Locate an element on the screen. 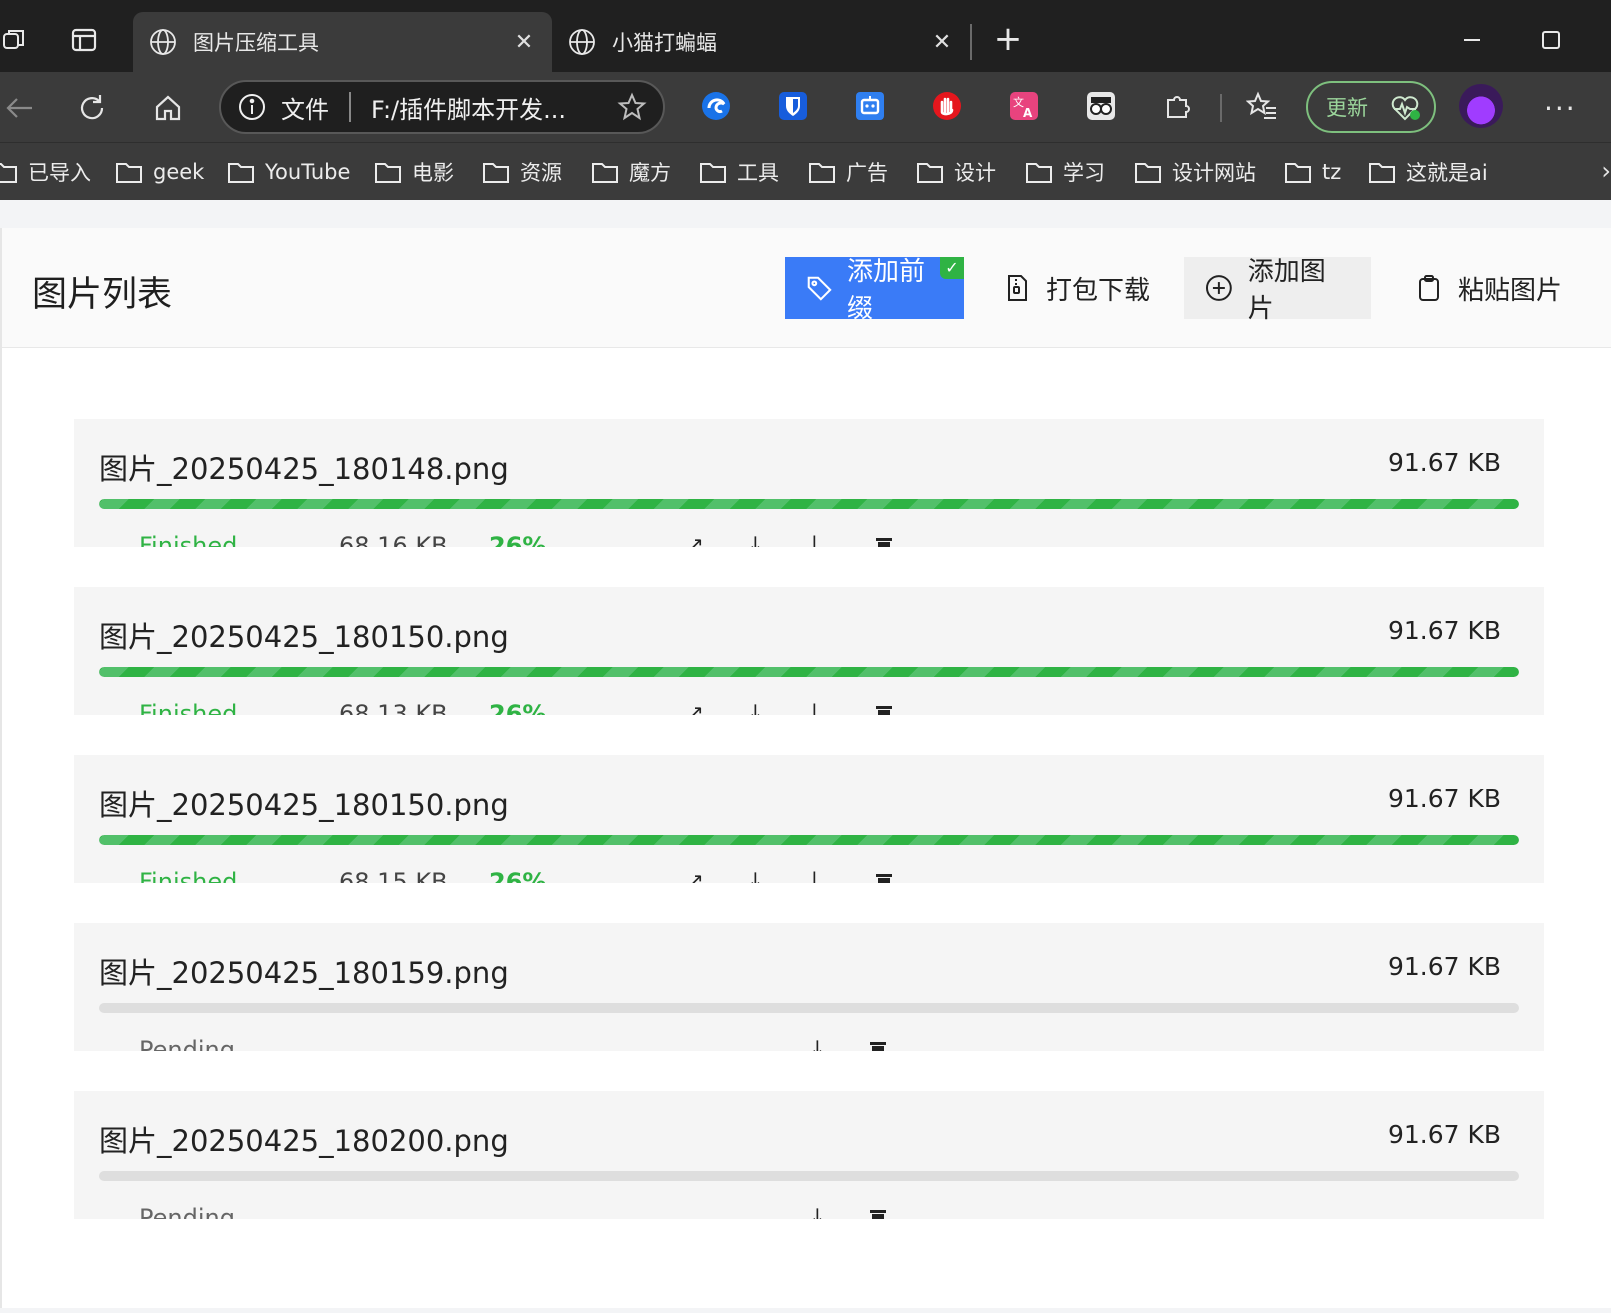 The height and width of the screenshot is (1313, 1611). add-image-button: 添加图片 is located at coordinates (1277, 290).